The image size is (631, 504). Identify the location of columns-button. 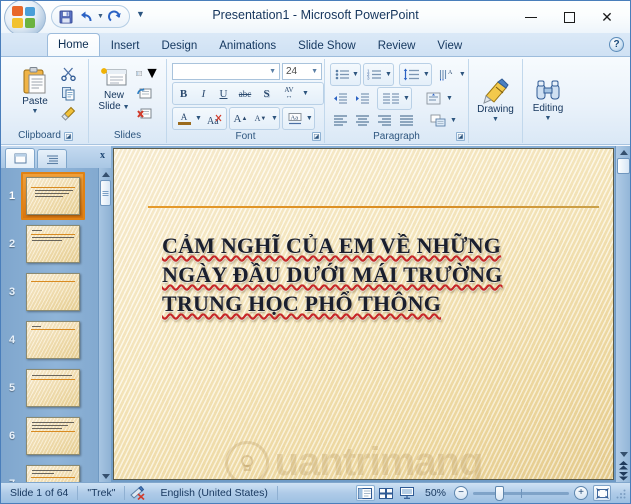
(391, 98).